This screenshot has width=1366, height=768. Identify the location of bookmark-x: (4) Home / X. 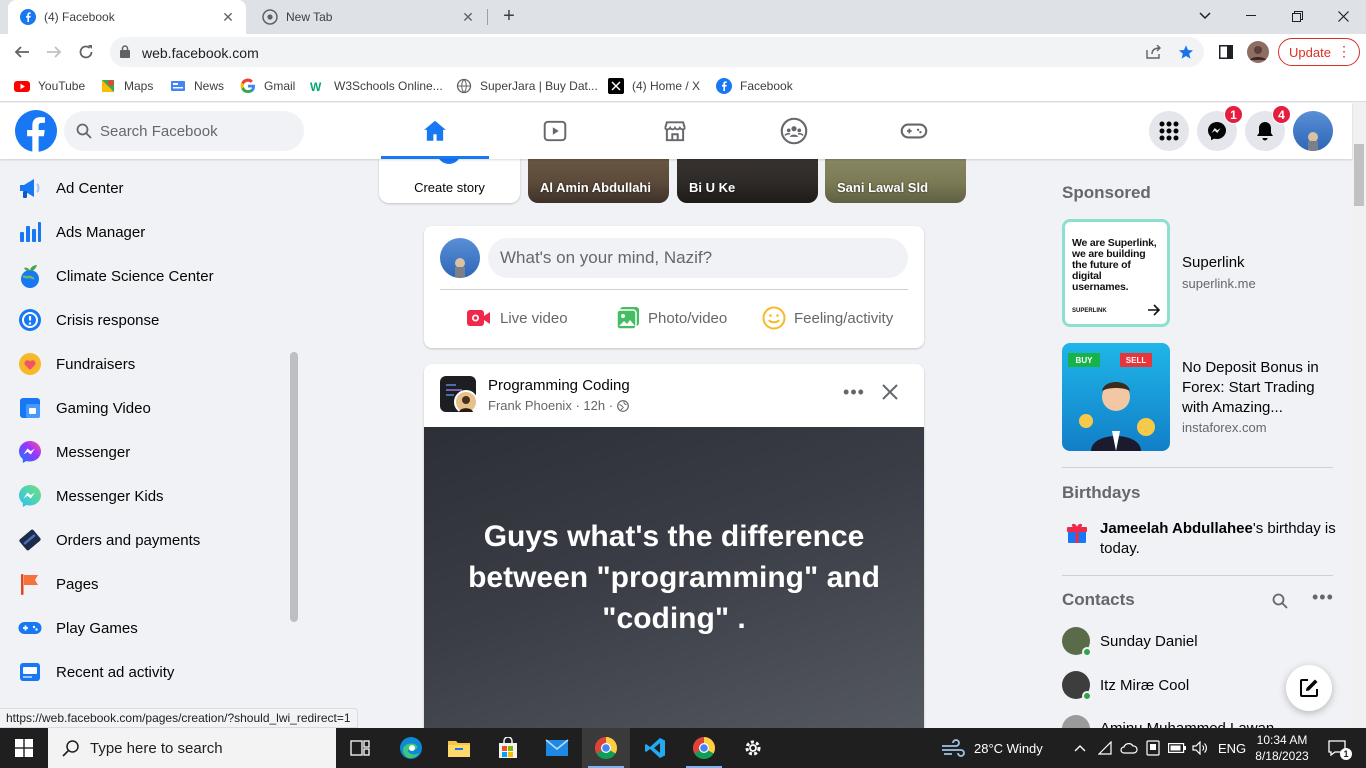
(654, 86).